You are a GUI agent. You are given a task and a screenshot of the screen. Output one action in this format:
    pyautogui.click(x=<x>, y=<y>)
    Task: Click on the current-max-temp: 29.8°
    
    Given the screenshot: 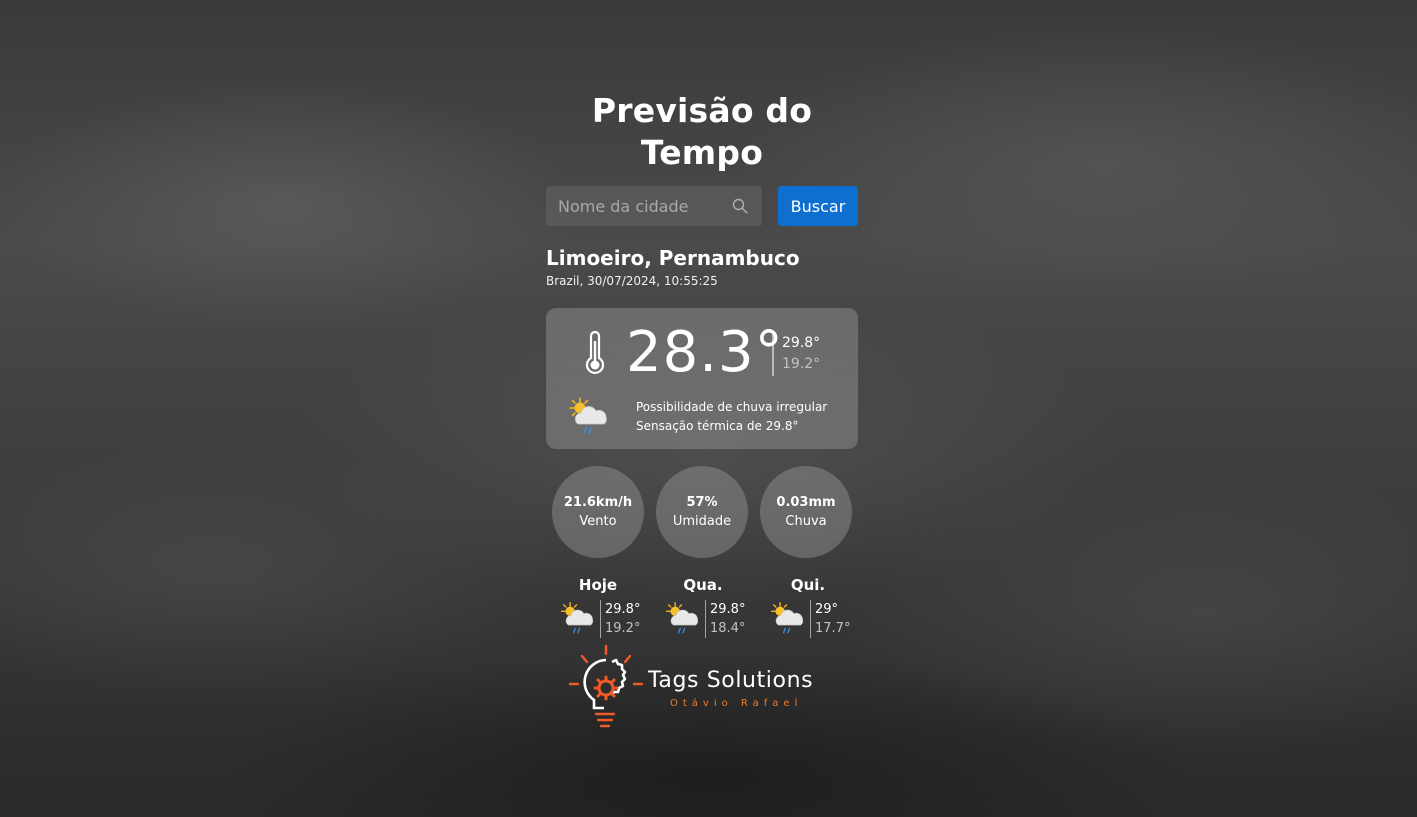 What is the action you would take?
    pyautogui.click(x=801, y=343)
    